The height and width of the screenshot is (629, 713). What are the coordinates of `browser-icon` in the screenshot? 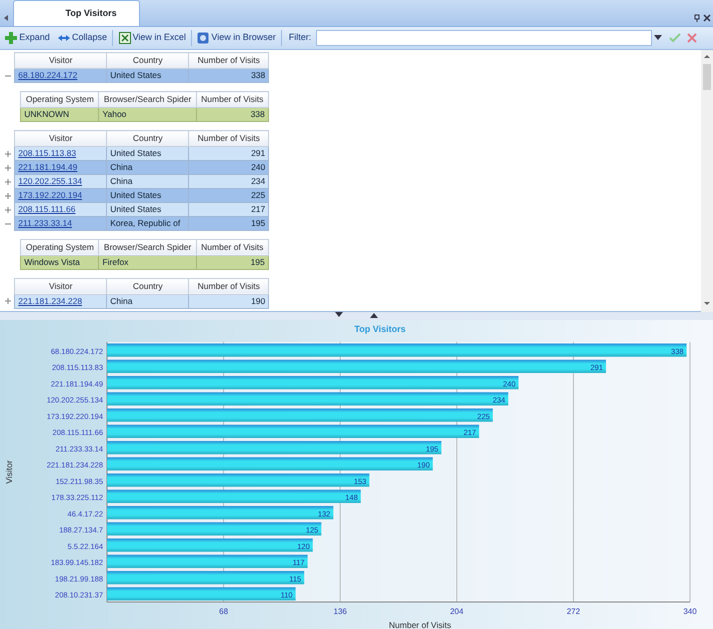 It's located at (203, 38).